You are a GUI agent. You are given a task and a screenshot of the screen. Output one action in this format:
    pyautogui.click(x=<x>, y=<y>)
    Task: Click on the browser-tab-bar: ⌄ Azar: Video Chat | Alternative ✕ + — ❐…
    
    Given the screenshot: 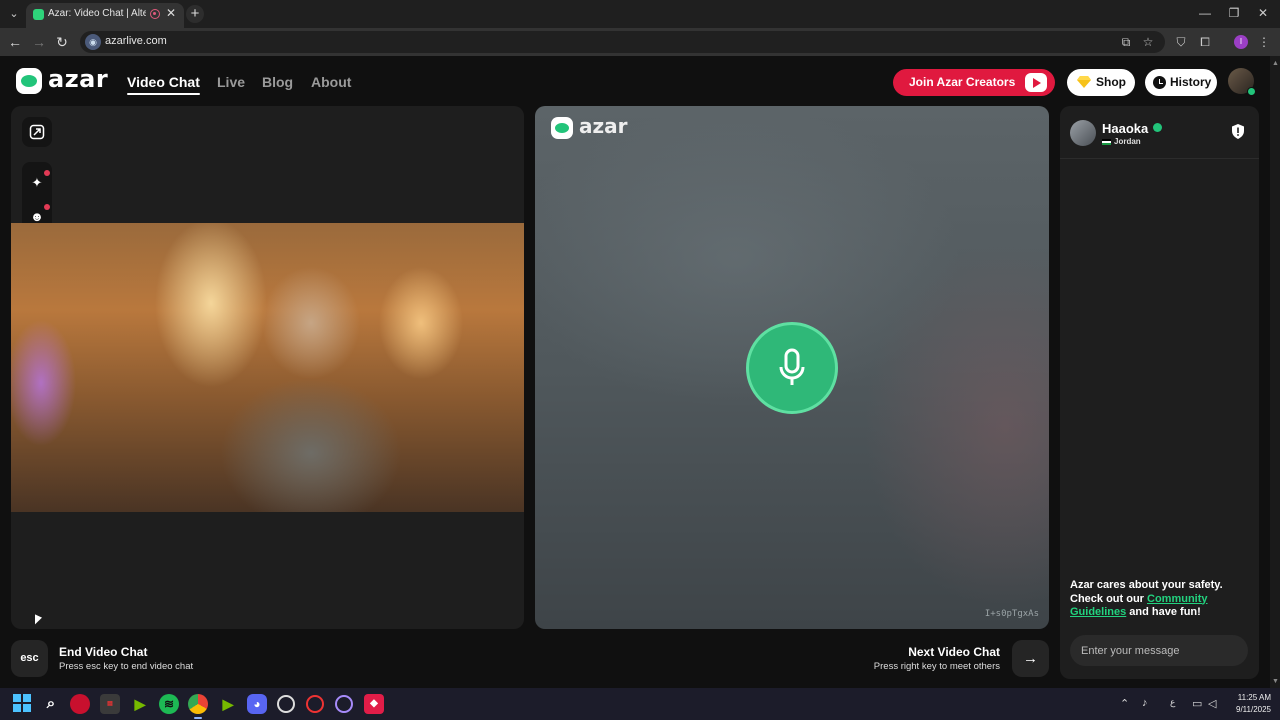 What is the action you would take?
    pyautogui.click(x=640, y=14)
    